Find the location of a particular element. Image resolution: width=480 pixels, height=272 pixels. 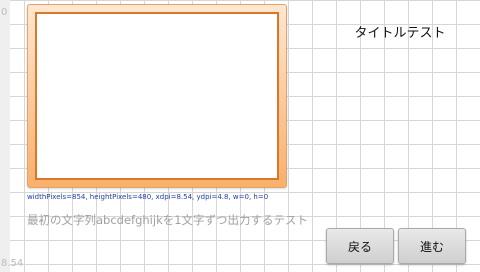

page-title: タイトルテスト is located at coordinates (400, 33).